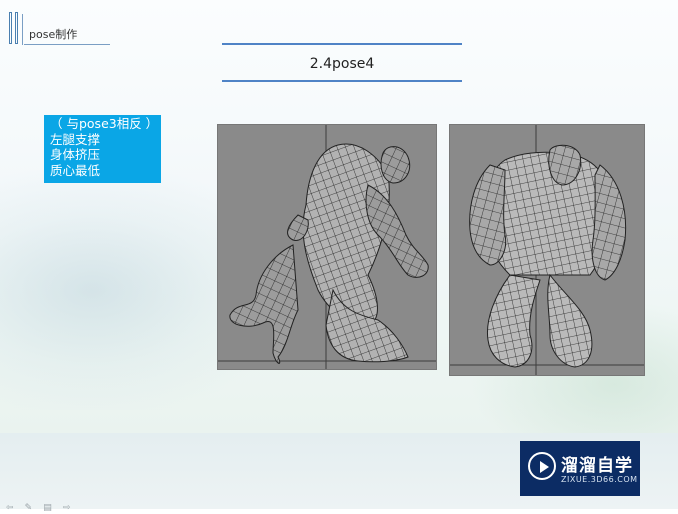  Describe the element at coordinates (75, 170) in the screenshot. I see `note-line: 质心最低` at that location.